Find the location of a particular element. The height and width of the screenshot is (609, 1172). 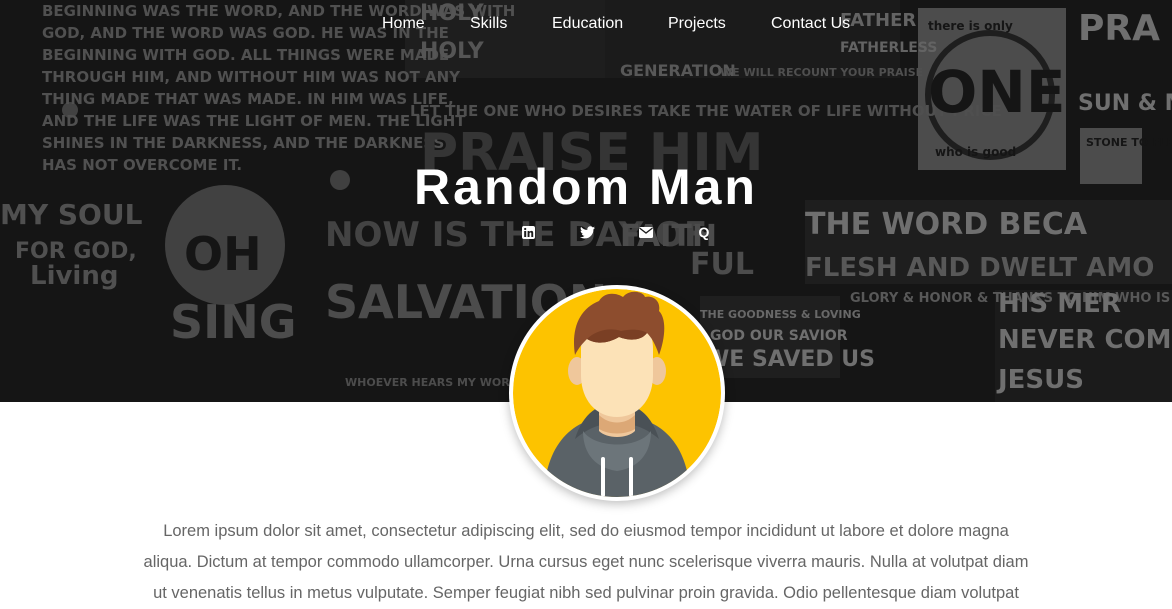

nav-home: Home is located at coordinates (403, 24).